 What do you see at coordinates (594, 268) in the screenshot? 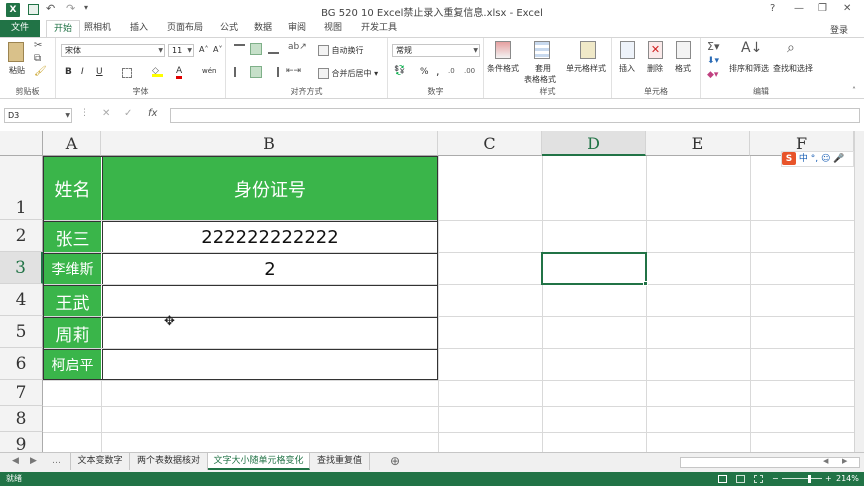
I see `selected-cell-d3` at bounding box center [594, 268].